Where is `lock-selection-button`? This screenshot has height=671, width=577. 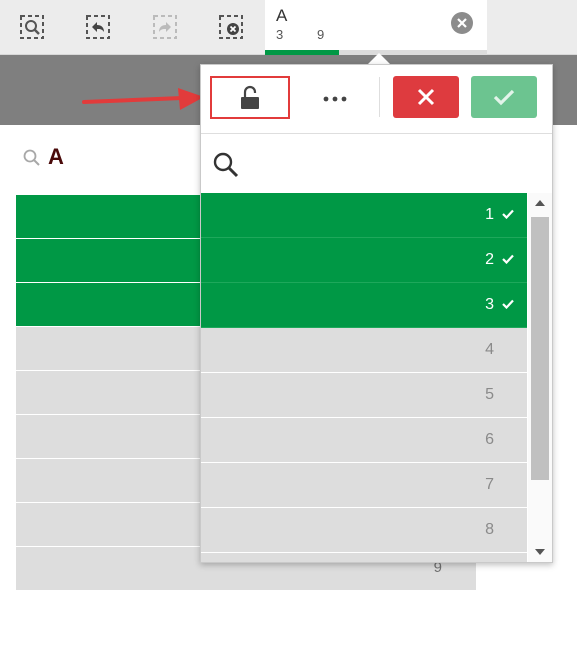
lock-selection-button is located at coordinates (250, 97).